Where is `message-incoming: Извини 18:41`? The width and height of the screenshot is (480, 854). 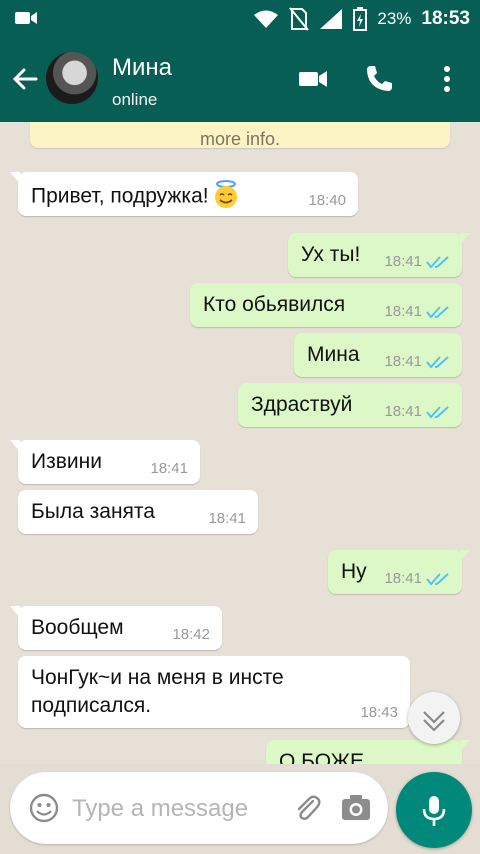
message-incoming: Извини 18:41 is located at coordinates (105, 462).